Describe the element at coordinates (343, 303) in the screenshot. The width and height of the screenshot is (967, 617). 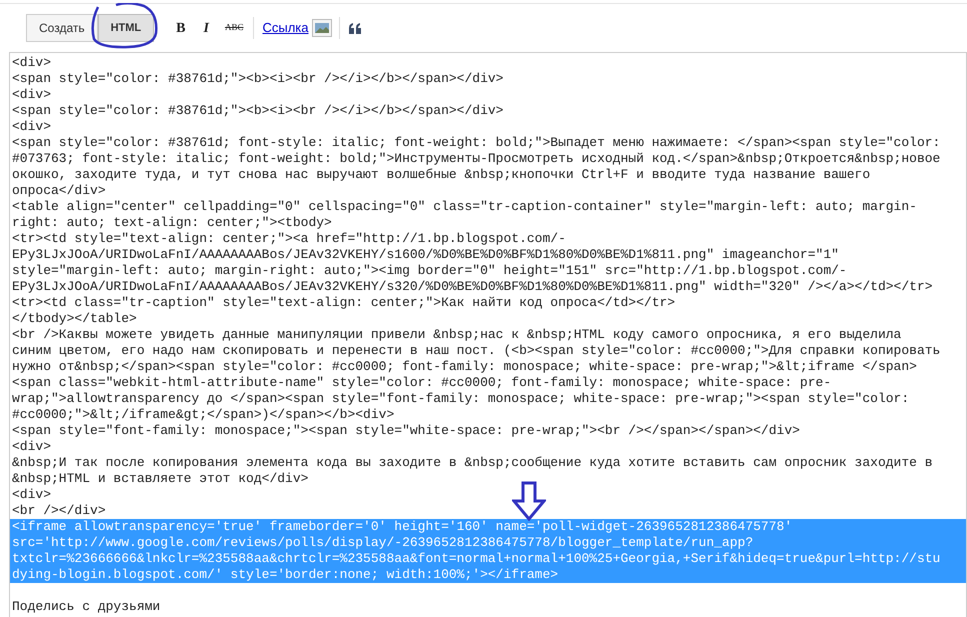
I see `code-line: <tr><td class="tr-caption" style="text-align: center;">Как найти код опроса</td></tr>` at that location.